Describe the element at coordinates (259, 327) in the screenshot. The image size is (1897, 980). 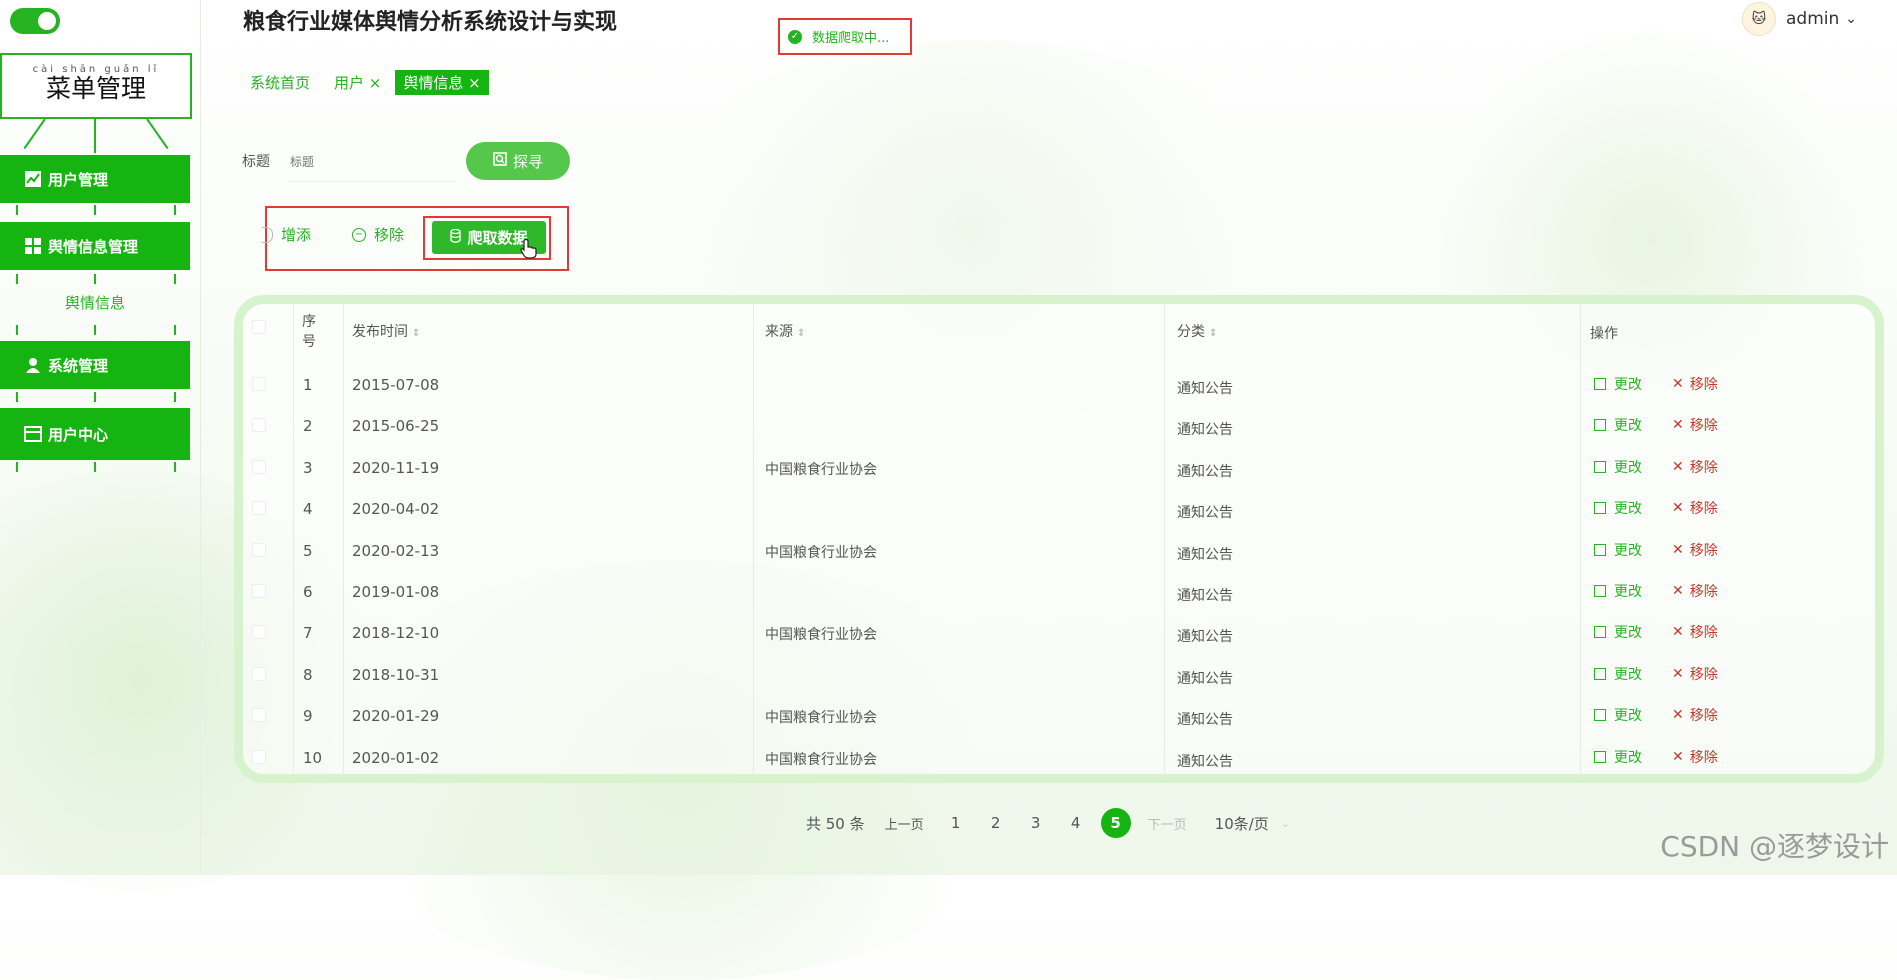
I see `select-all-checkbox` at that location.